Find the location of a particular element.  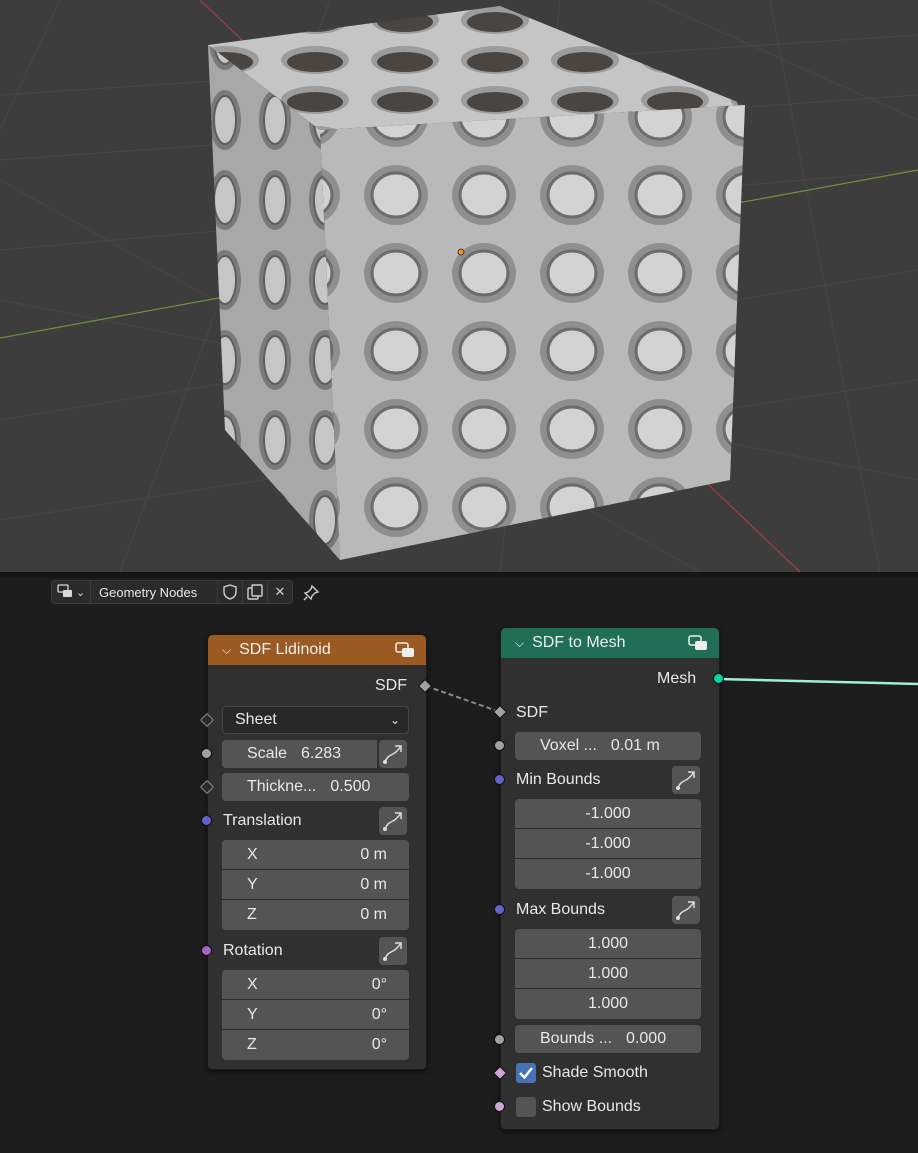

duplicate-icon is located at coordinates (255, 592).